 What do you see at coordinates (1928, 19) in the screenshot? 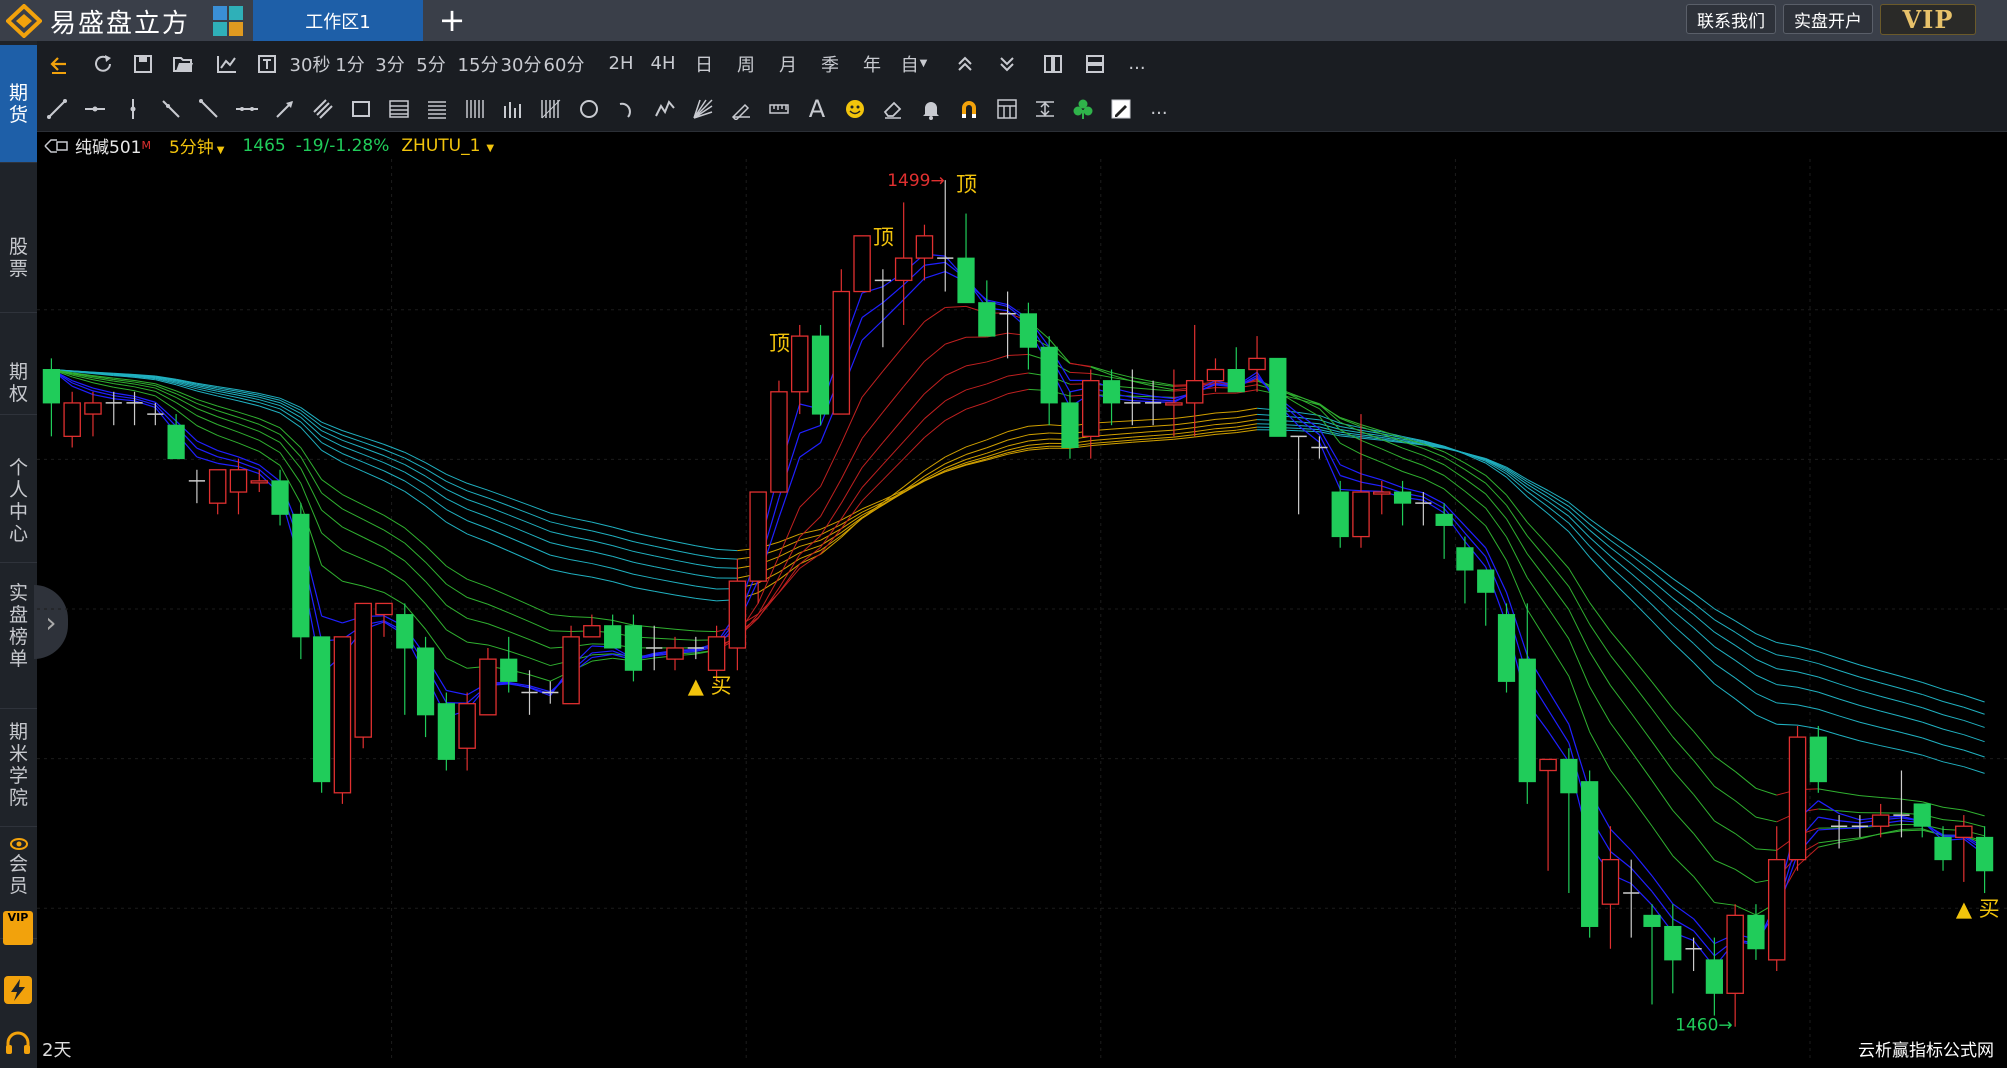
I see `vip-button: VIP` at bounding box center [1928, 19].